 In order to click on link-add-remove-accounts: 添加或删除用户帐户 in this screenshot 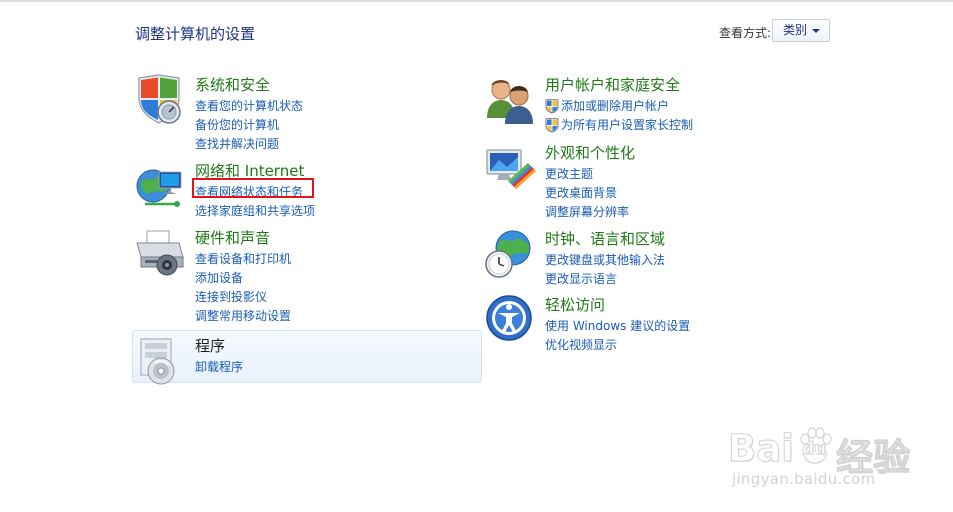, I will do `click(619, 106)`.